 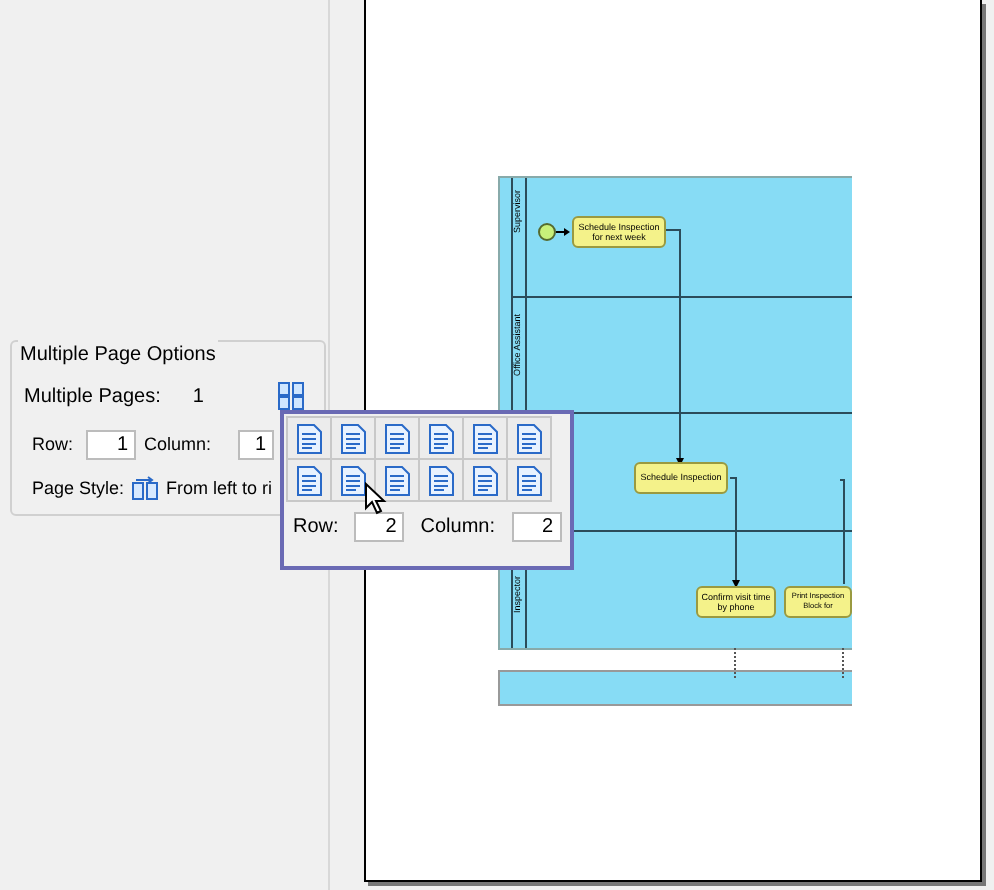 What do you see at coordinates (291, 396) in the screenshot?
I see `grid-pages-icon` at bounding box center [291, 396].